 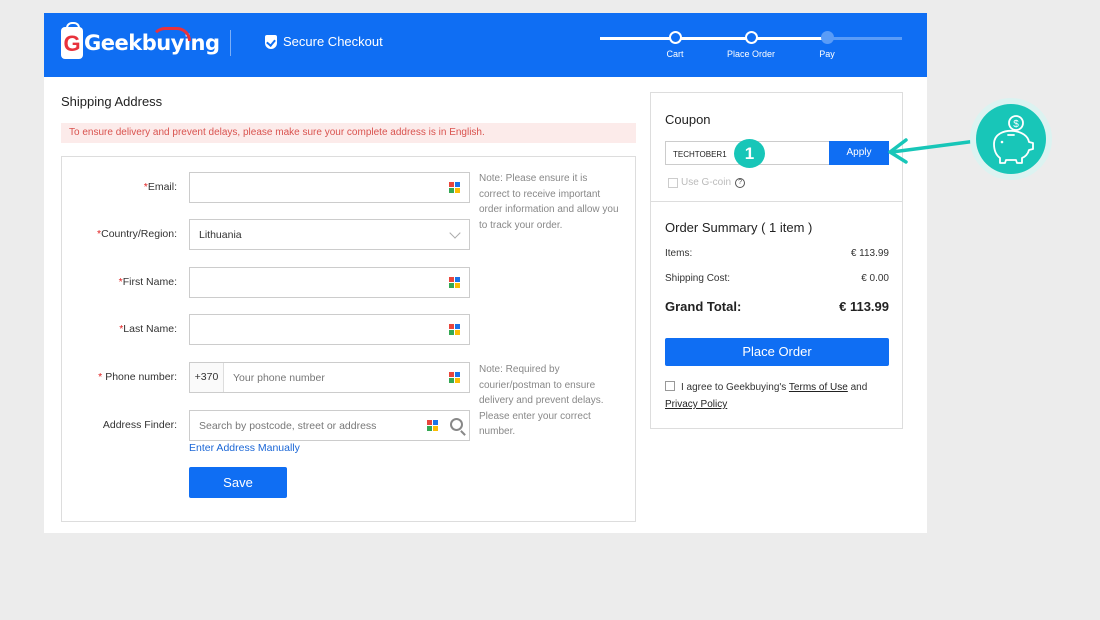 What do you see at coordinates (827, 45) in the screenshot?
I see `step-pay: Pay` at bounding box center [827, 45].